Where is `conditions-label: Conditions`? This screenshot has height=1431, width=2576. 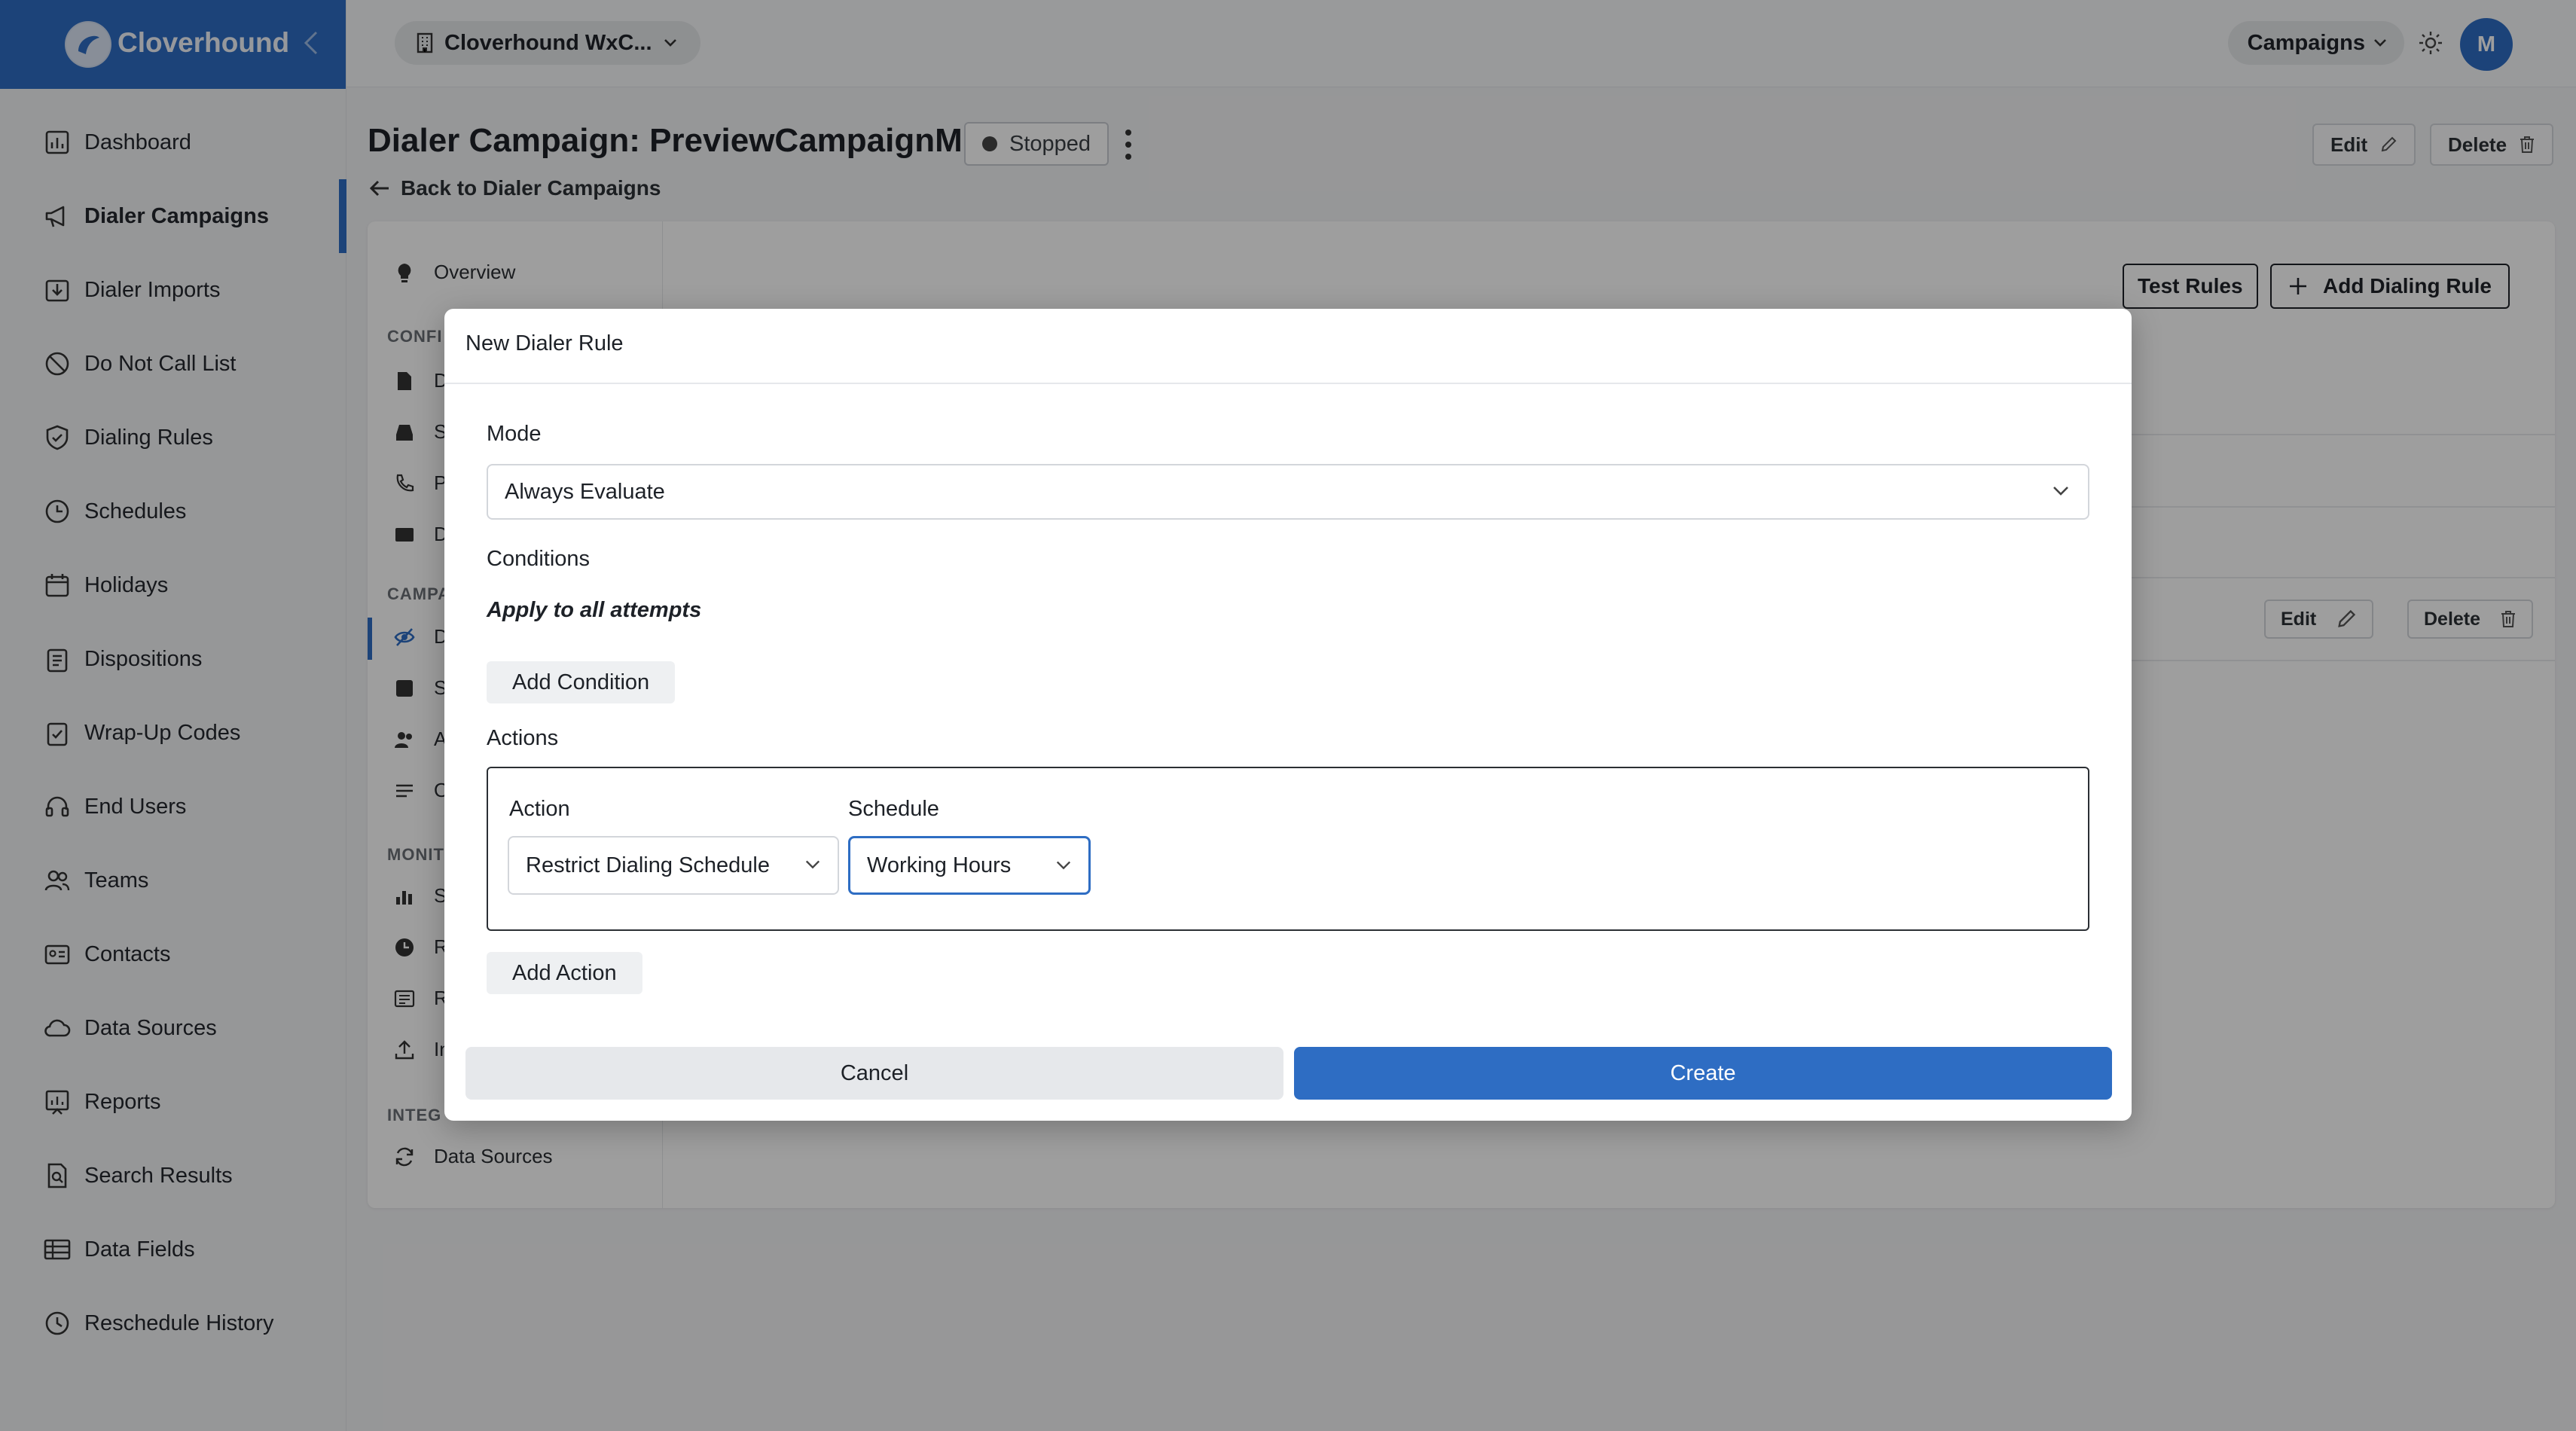
conditions-label: Conditions is located at coordinates (539, 559).